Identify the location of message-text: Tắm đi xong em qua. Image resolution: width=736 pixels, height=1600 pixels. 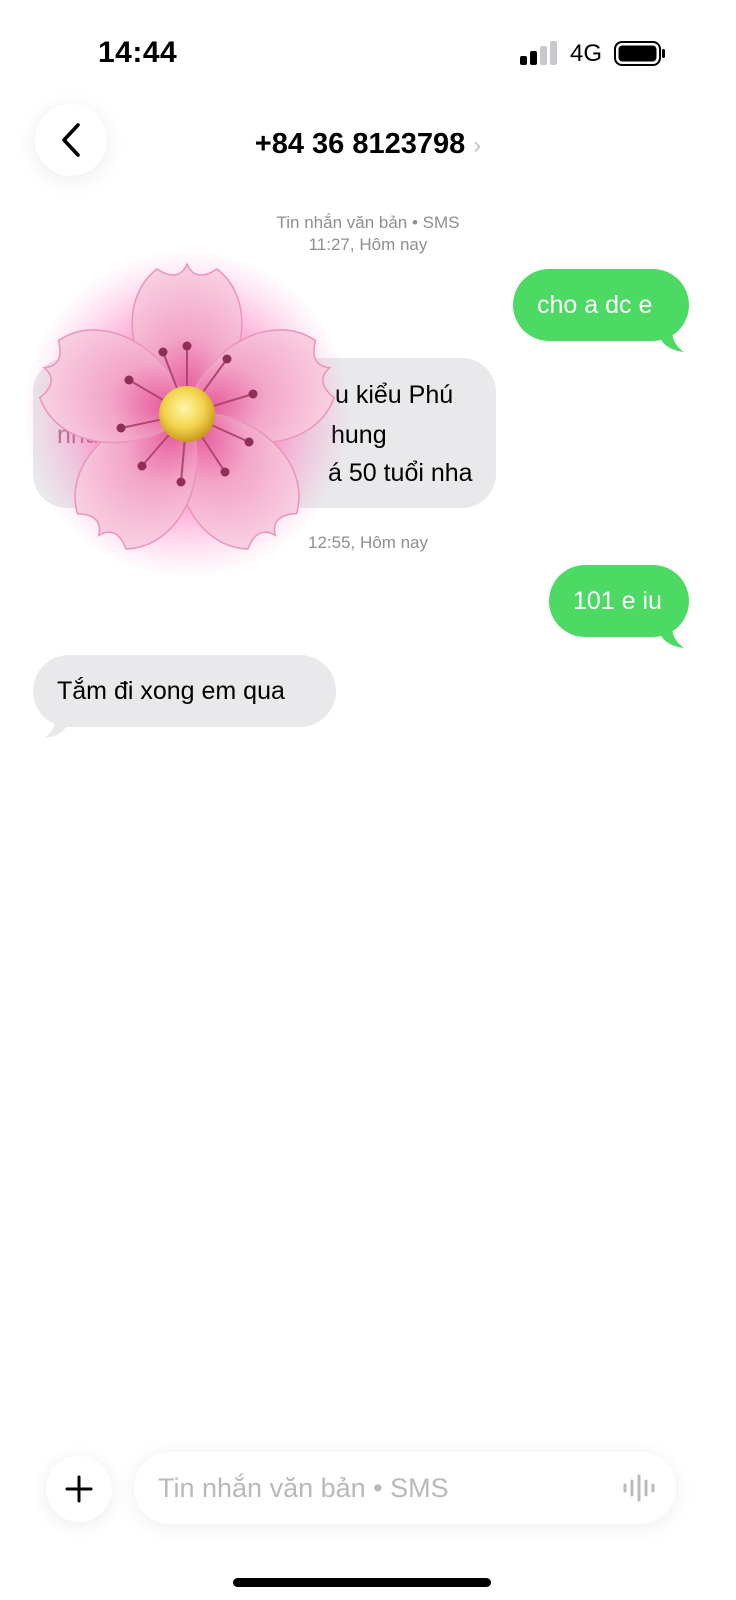
(171, 691).